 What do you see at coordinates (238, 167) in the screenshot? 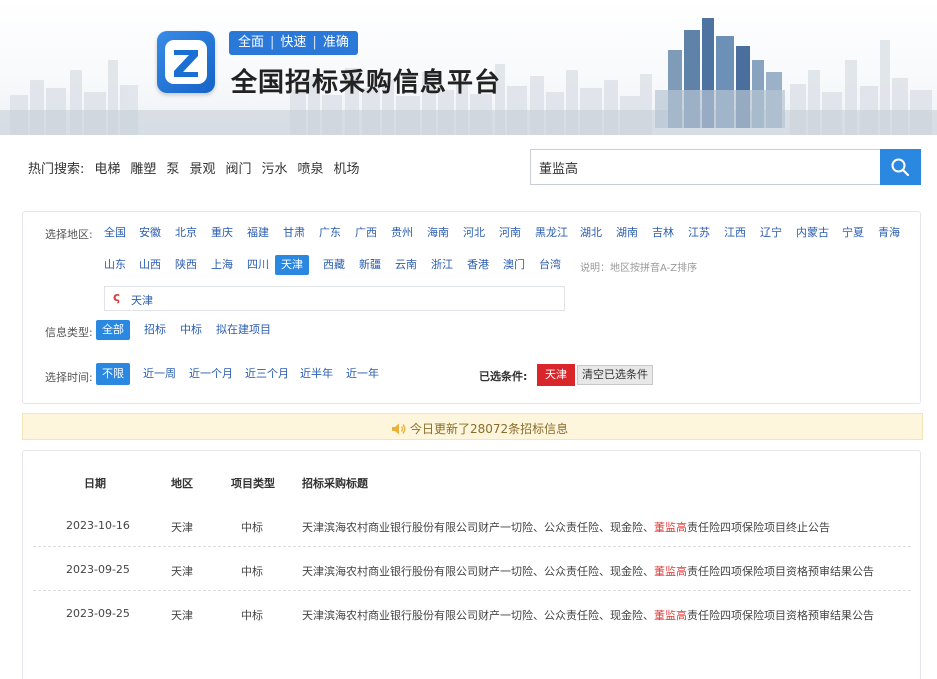
I see `hot-term: 阀门` at bounding box center [238, 167].